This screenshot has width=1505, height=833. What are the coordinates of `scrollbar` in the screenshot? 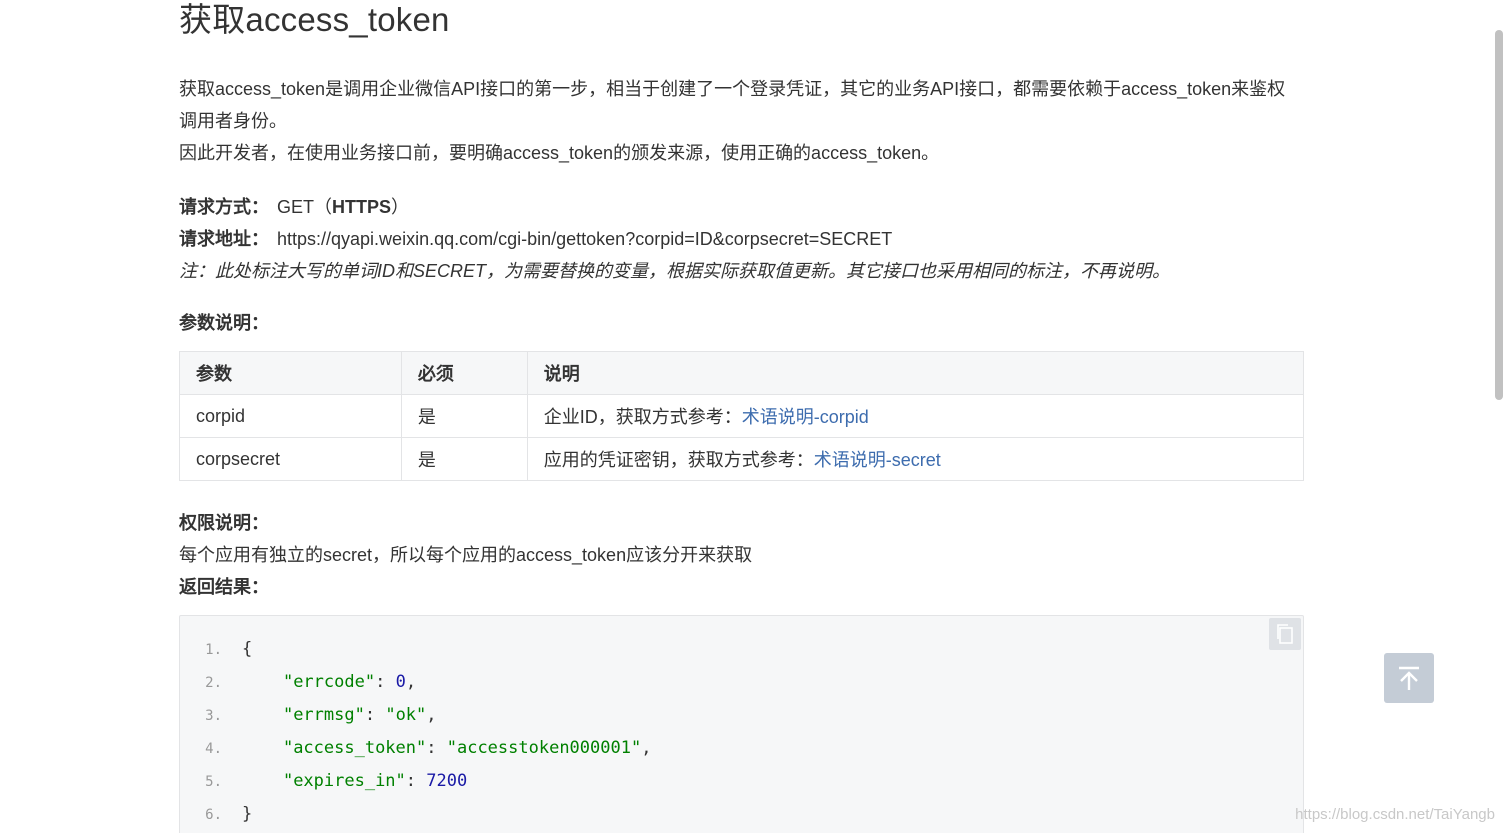 It's located at (1499, 416).